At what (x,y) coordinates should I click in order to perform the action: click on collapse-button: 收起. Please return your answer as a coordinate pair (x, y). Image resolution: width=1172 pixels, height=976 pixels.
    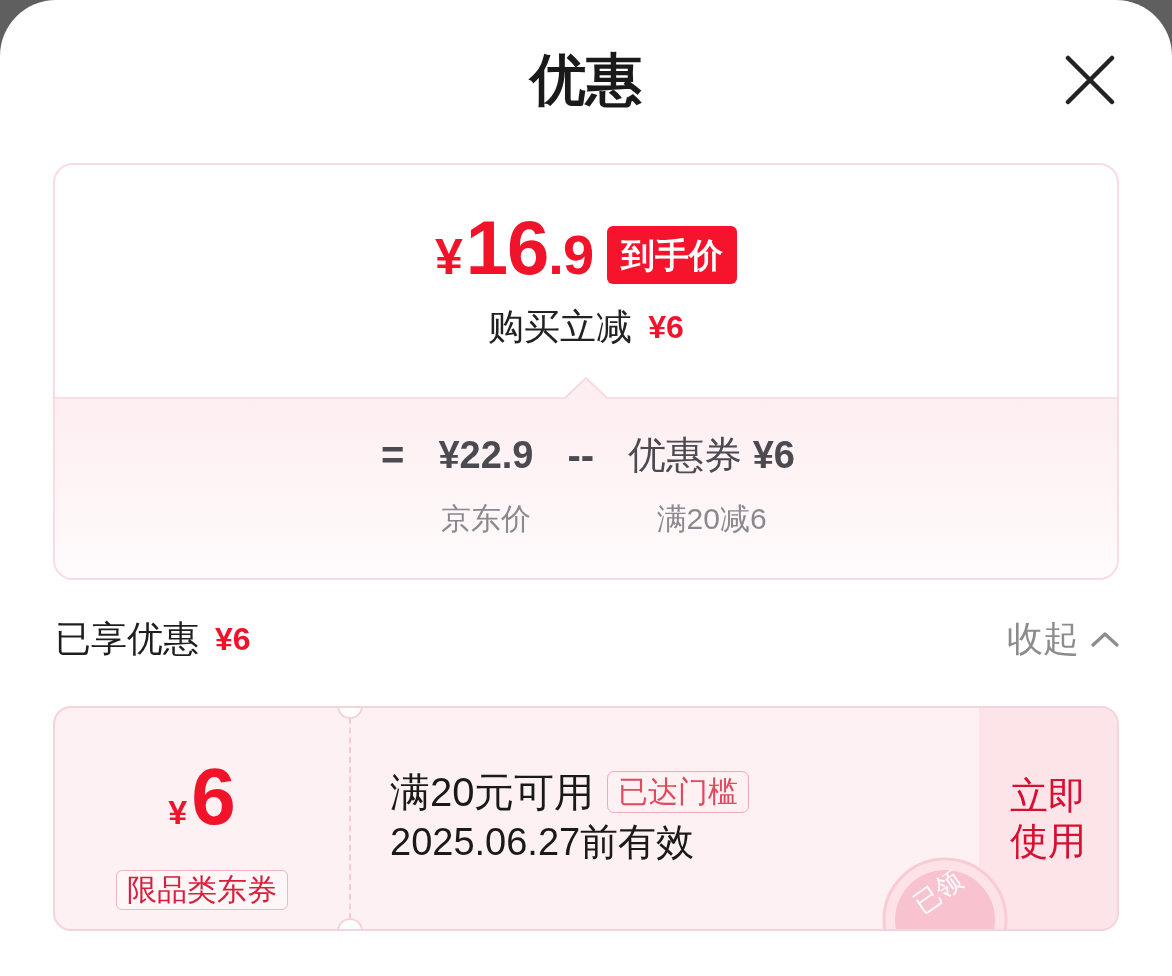
    Looking at the image, I should click on (1063, 639).